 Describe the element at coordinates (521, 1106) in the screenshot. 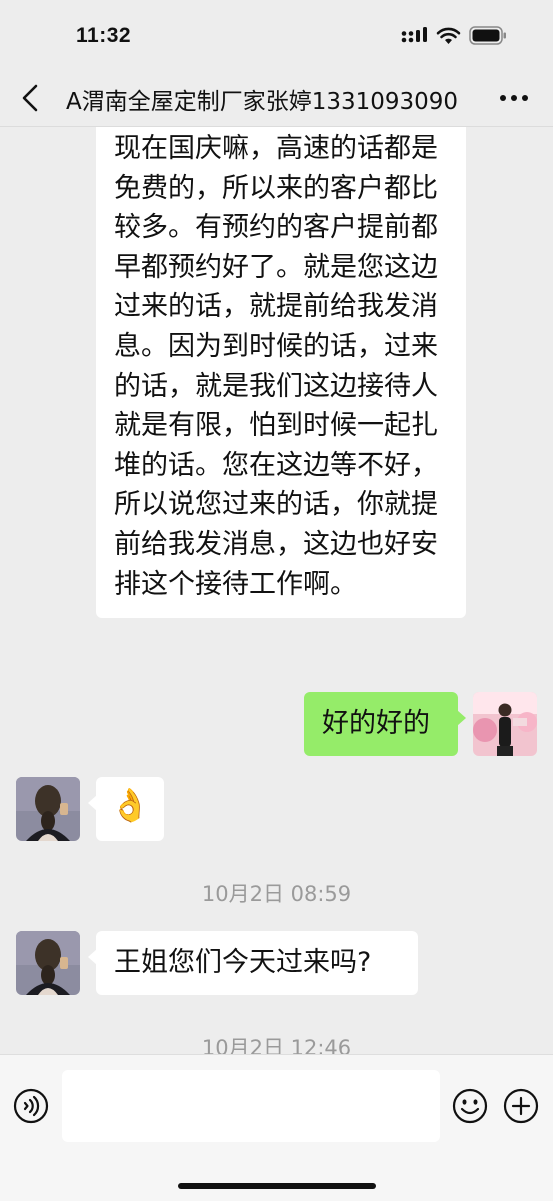

I see `plus-icon` at that location.